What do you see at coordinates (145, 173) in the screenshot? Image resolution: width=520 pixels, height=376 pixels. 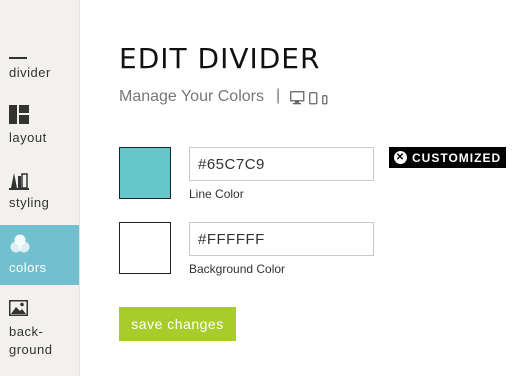 I see `line-color-swatch` at bounding box center [145, 173].